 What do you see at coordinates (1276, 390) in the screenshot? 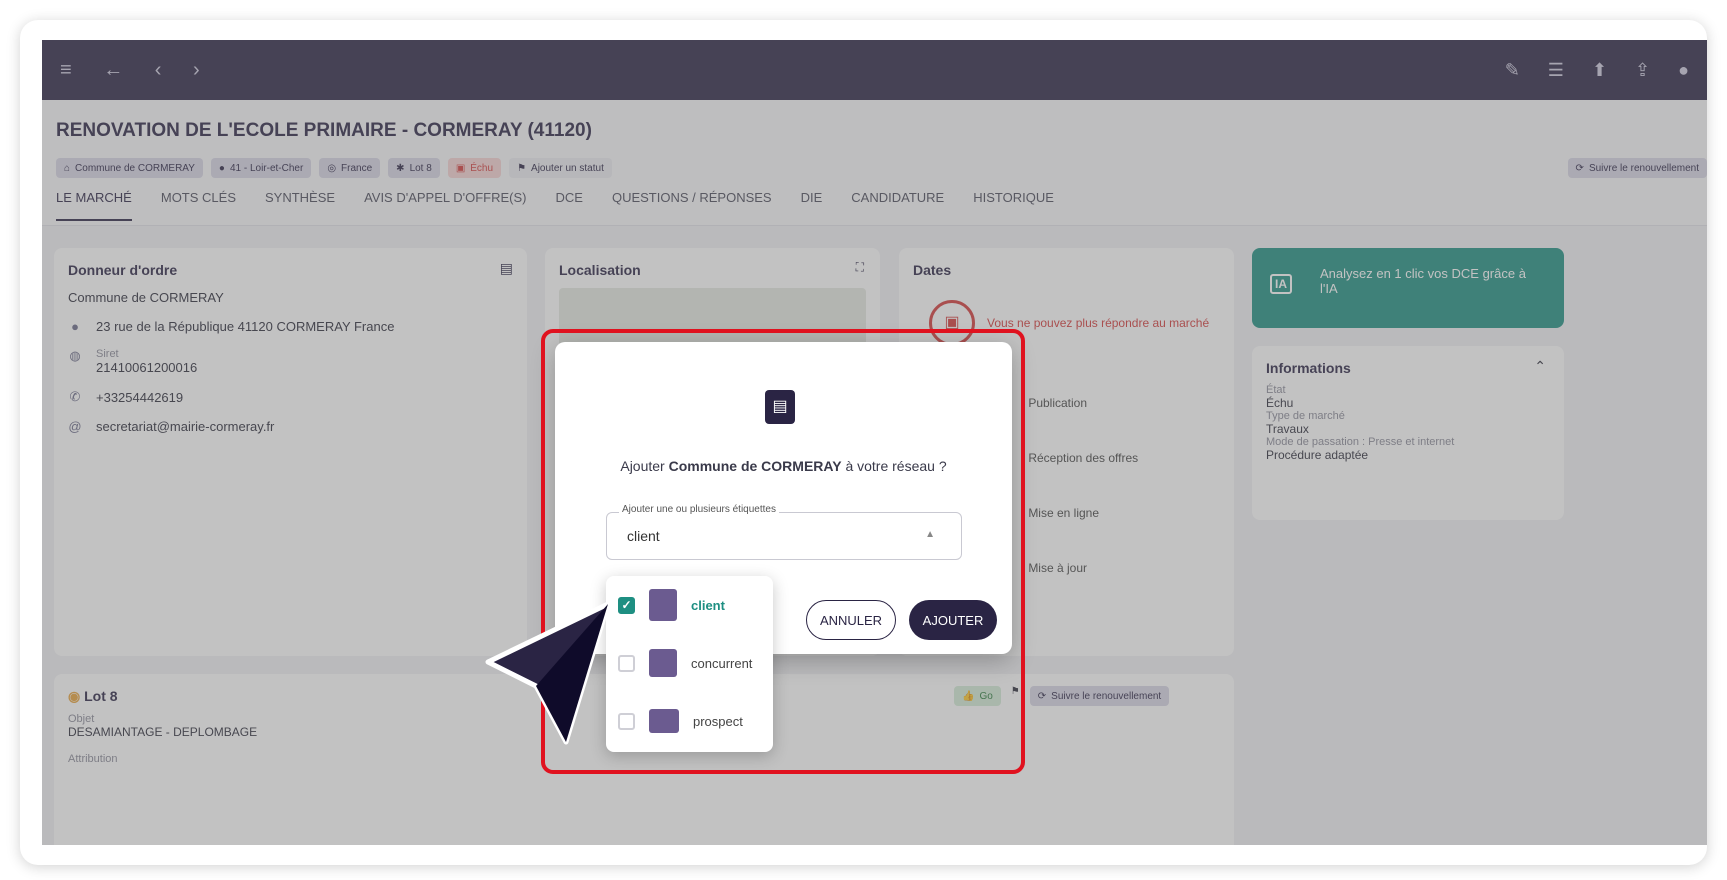
I see `etat-label: État` at bounding box center [1276, 390].